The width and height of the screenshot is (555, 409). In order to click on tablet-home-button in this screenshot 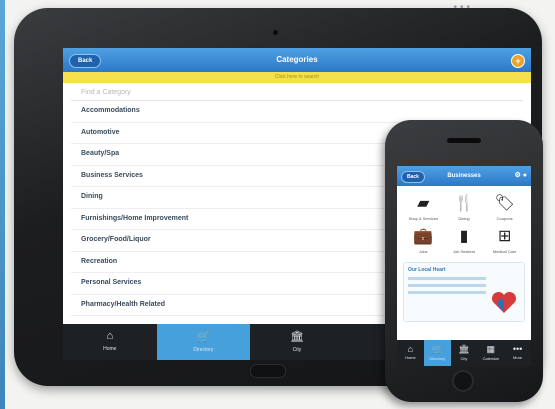, I will do `click(268, 371)`.